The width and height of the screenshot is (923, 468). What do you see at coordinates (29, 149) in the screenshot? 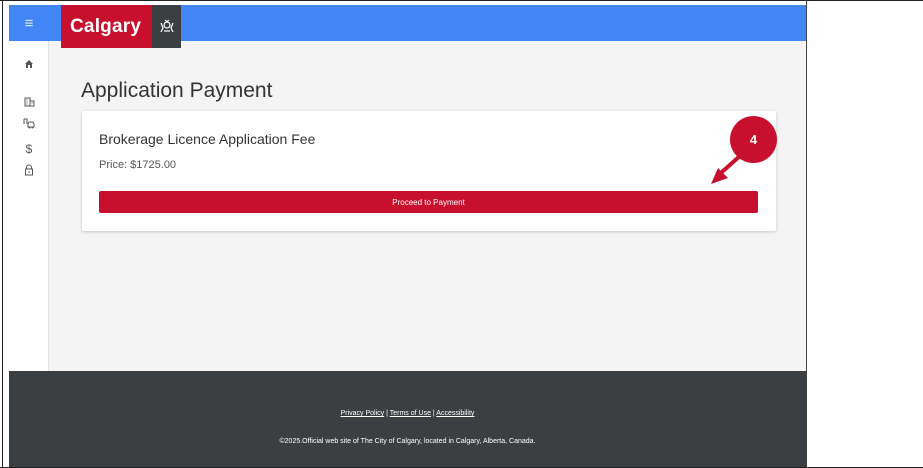
I see `dollar-icon: $` at bounding box center [29, 149].